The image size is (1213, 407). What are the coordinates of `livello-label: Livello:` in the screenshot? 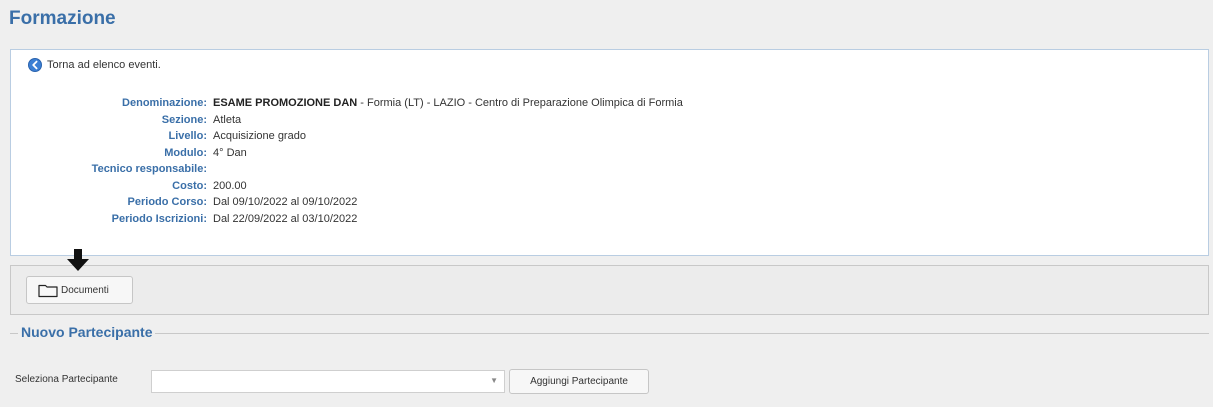 It's located at (187, 136).